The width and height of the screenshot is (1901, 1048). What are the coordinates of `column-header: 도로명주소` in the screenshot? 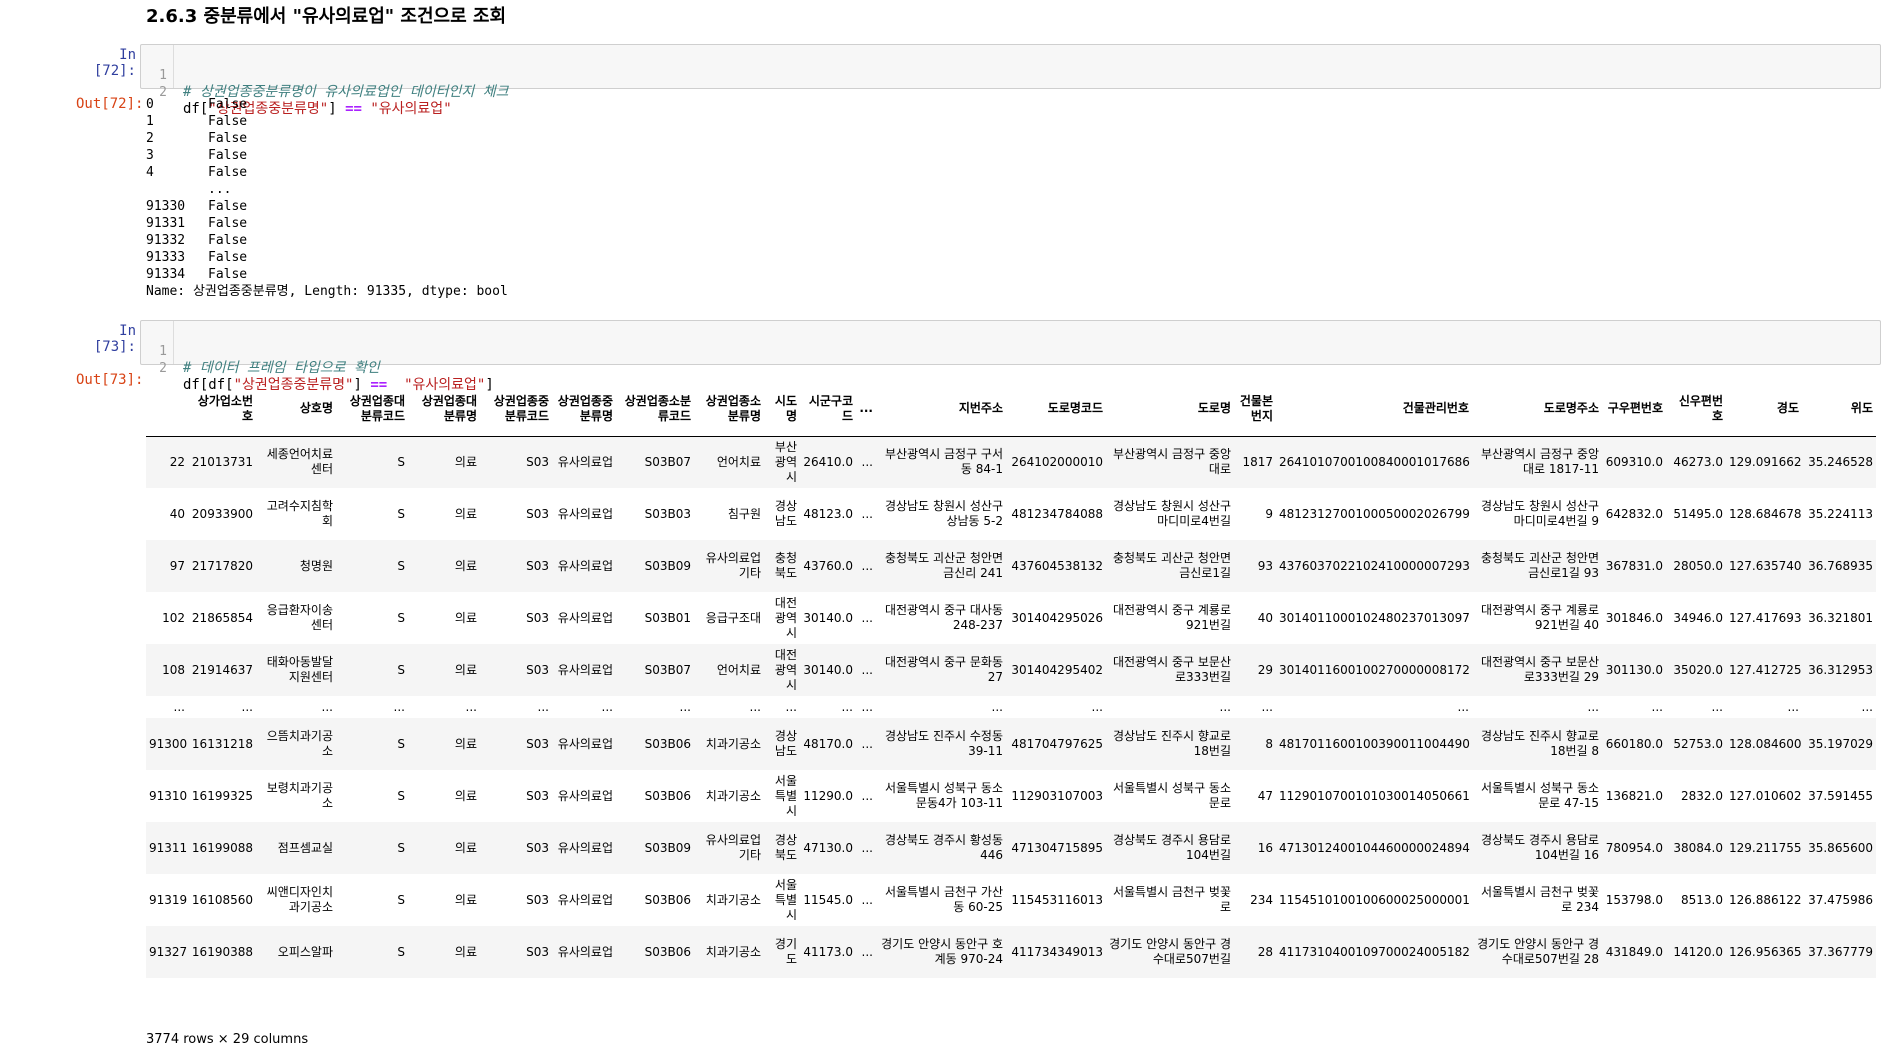 It's located at (1537, 409).